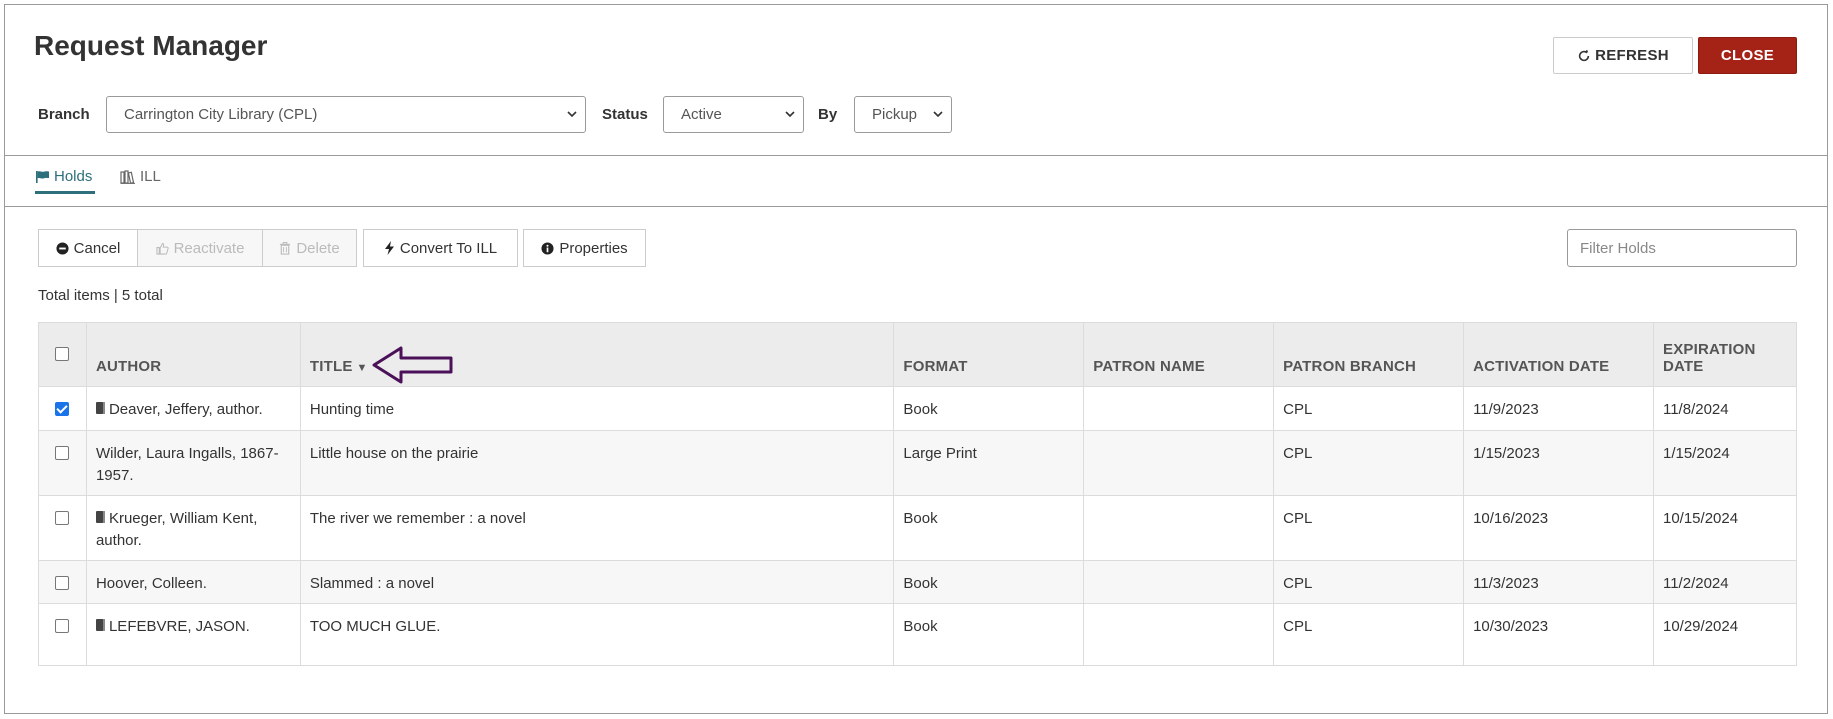  I want to click on cell-author: Krueger, William Kent, author., so click(193, 528).